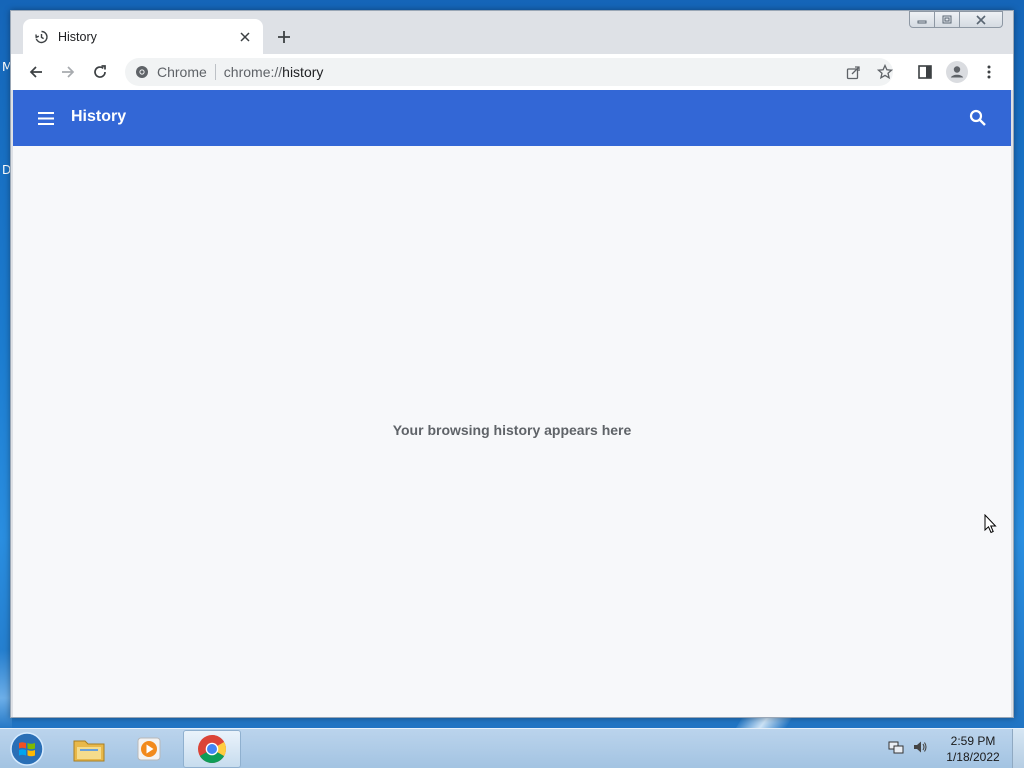  I want to click on site-chip: Chrome, so click(186, 72).